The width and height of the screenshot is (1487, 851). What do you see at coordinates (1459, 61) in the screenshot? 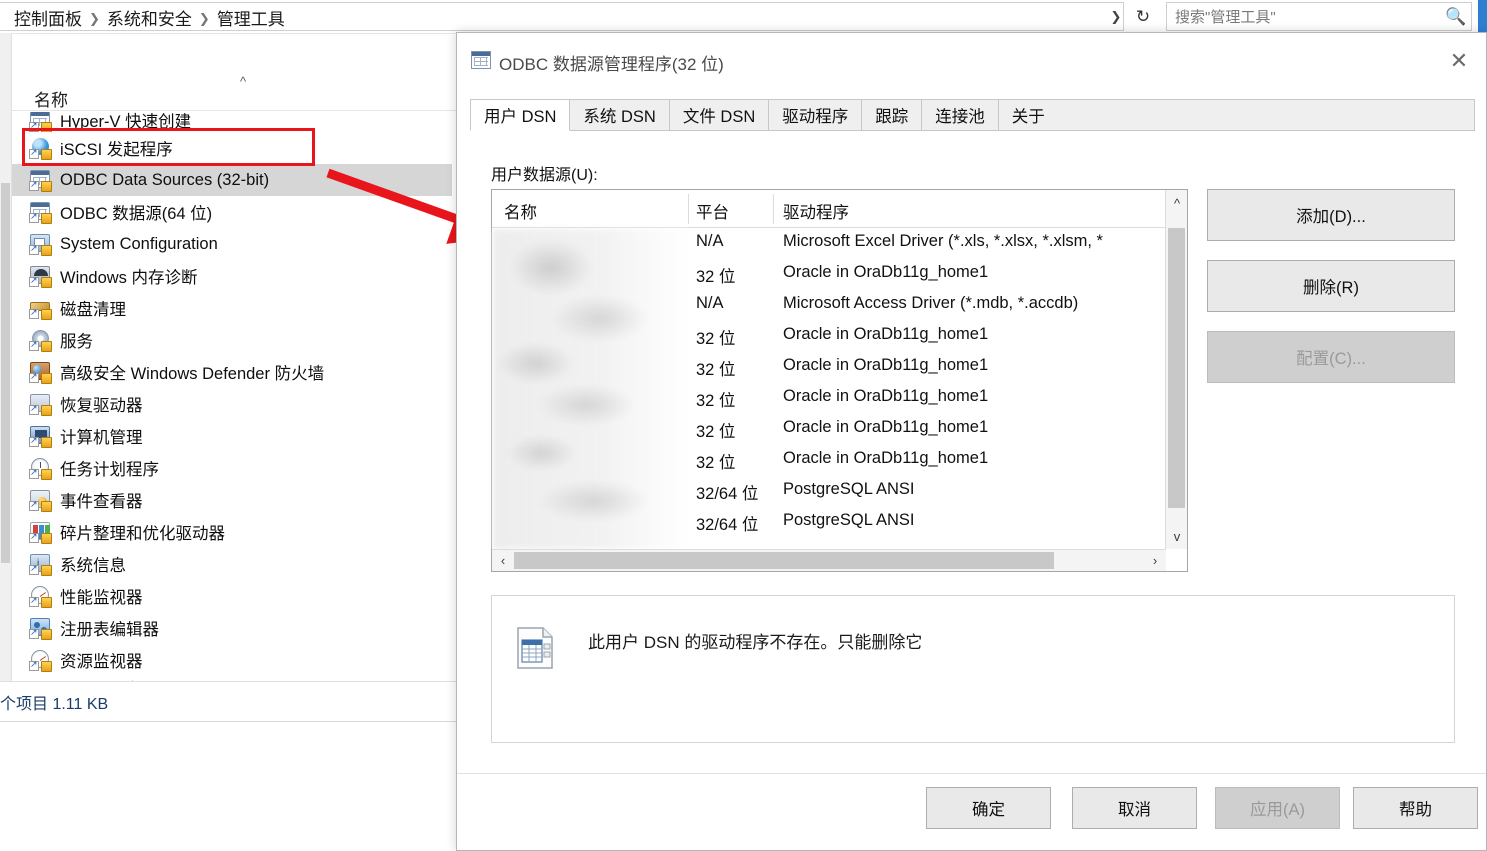
I see `close-icon: ✕` at bounding box center [1459, 61].